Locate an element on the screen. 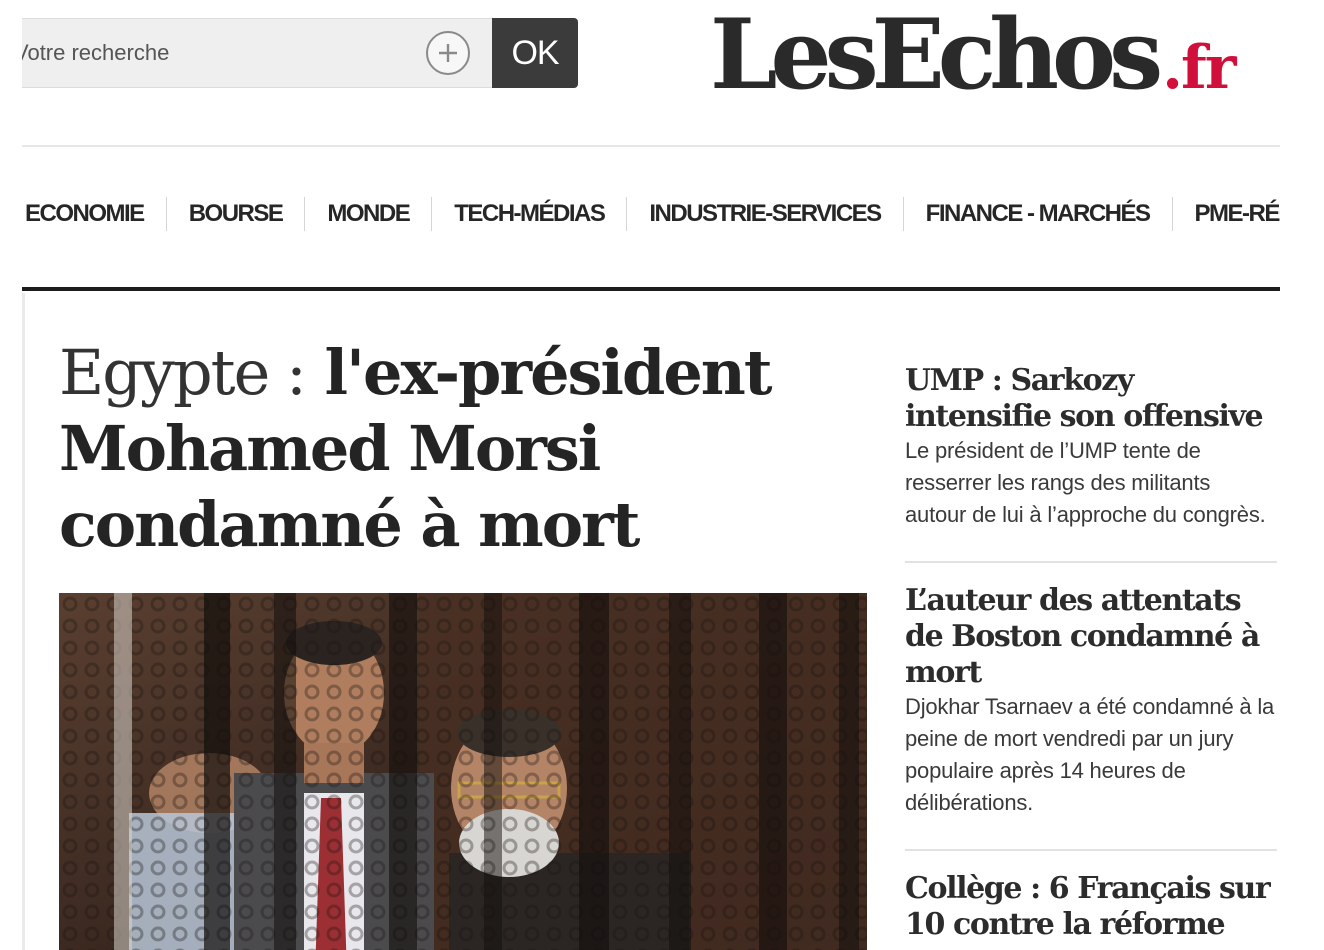  nav-item-4: INDUSTRIE-SERVICES is located at coordinates (764, 214).